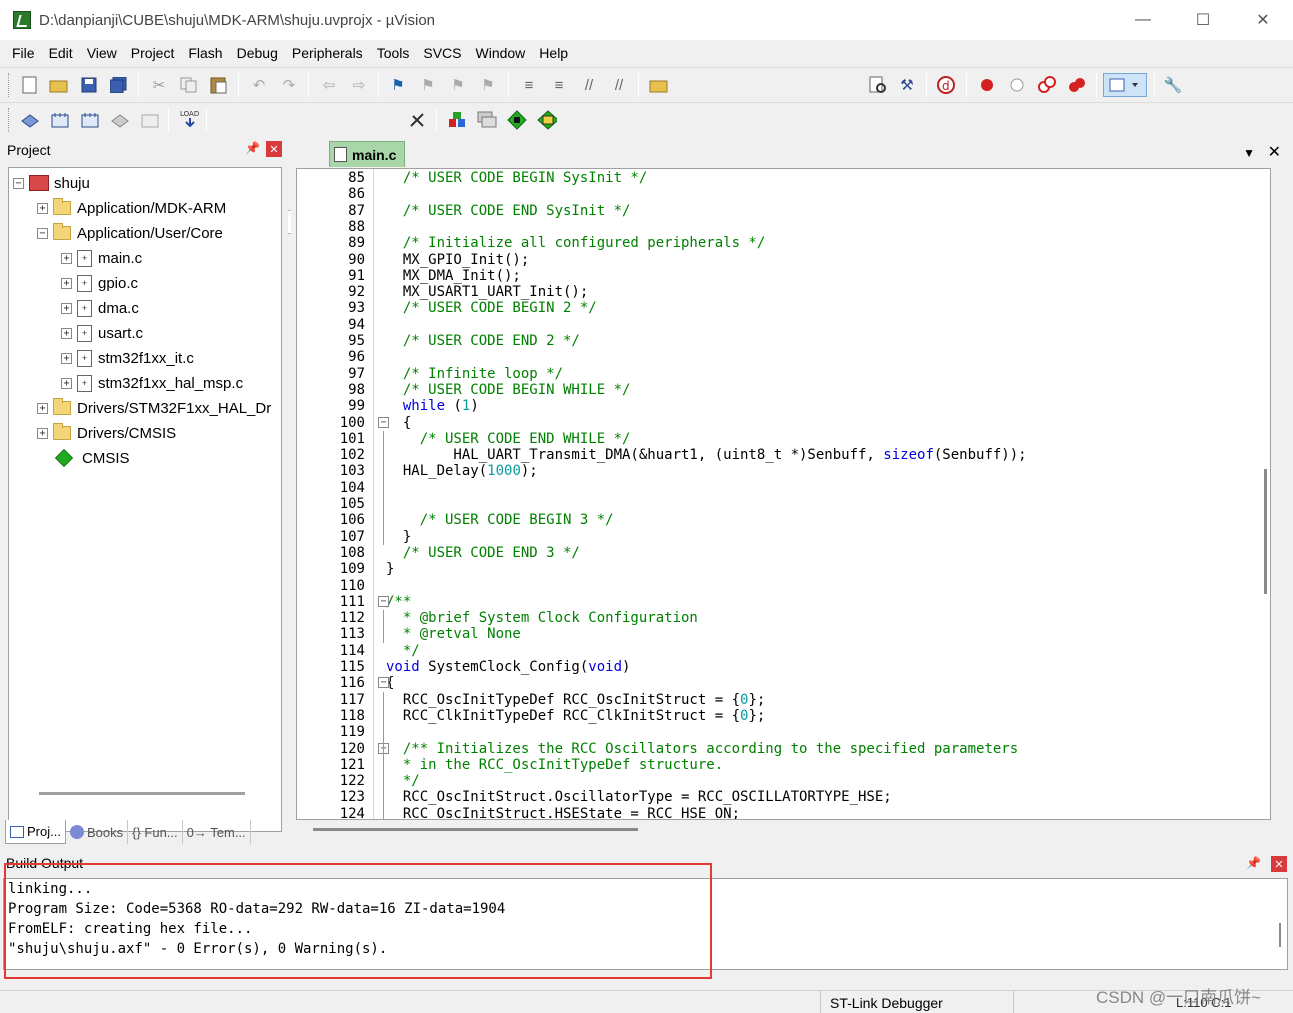  What do you see at coordinates (458, 85) in the screenshot?
I see `next-bookmark-icon: ⚑` at bounding box center [458, 85].